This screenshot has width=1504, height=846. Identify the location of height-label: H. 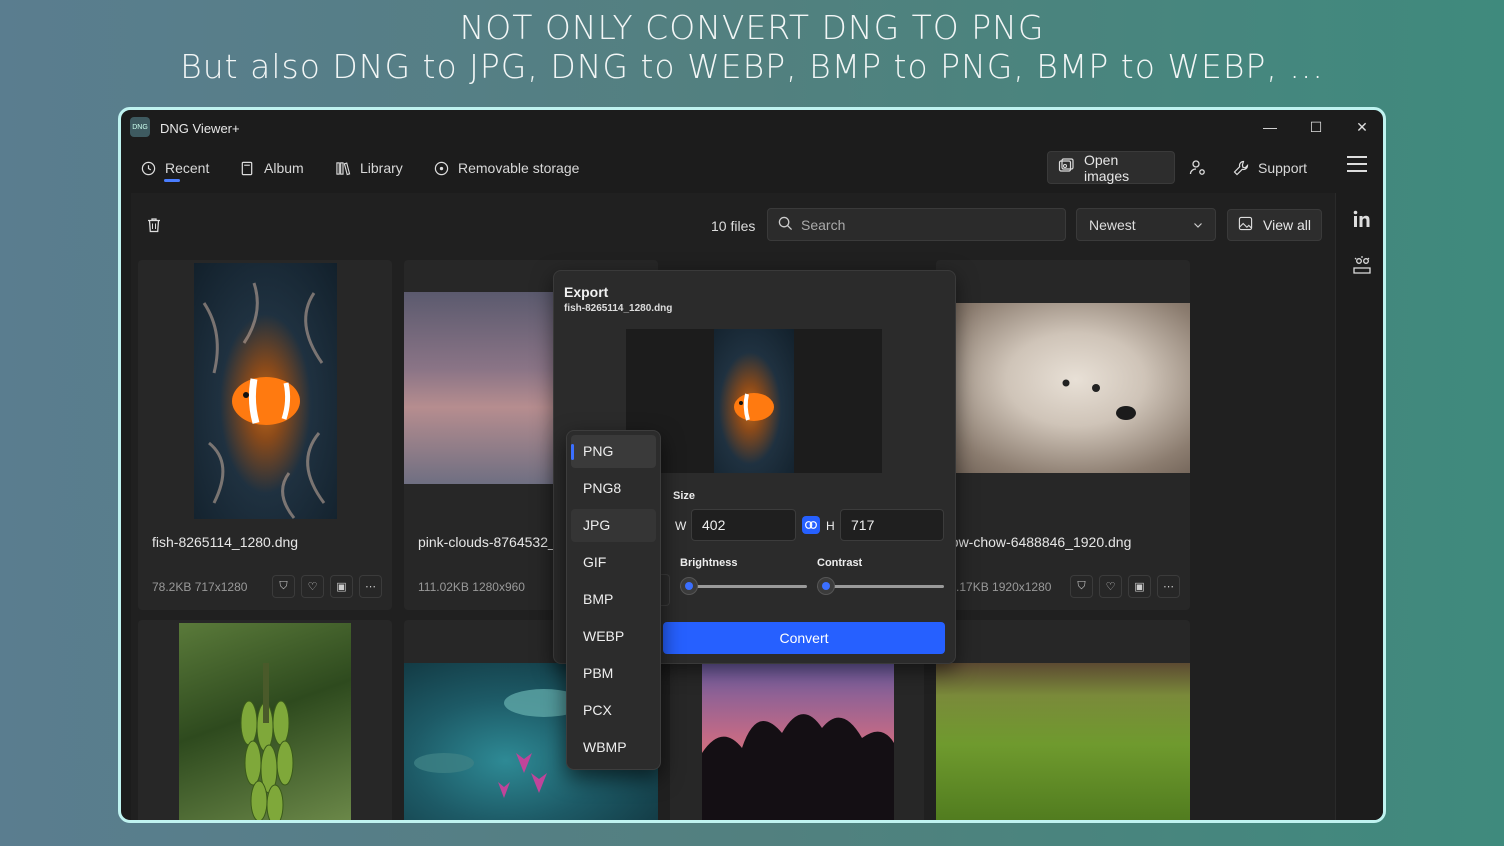
(830, 526).